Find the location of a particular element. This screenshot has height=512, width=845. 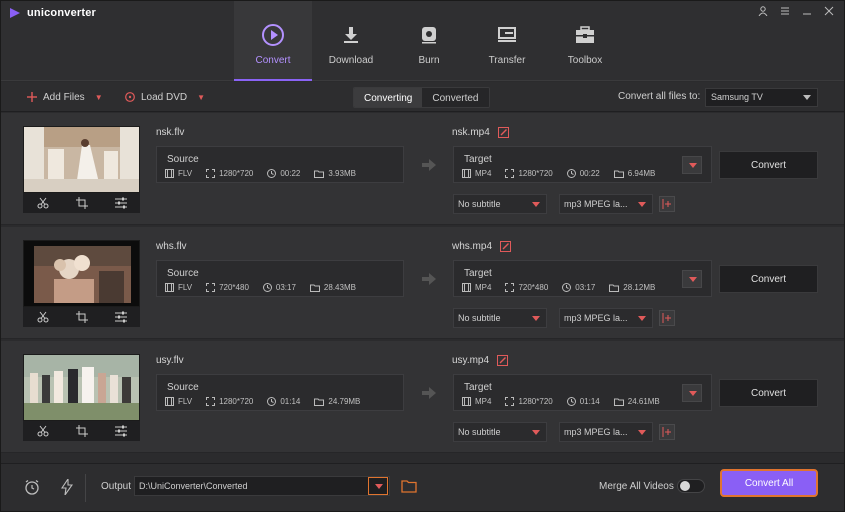

resolution-icon is located at coordinates (510, 173).